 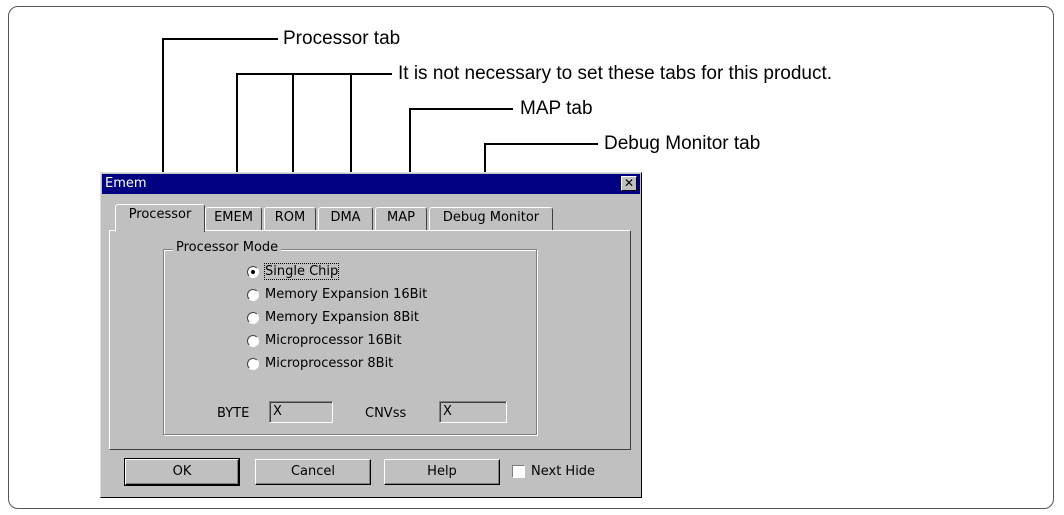 I want to click on cancel-button: Cancel, so click(x=313, y=472).